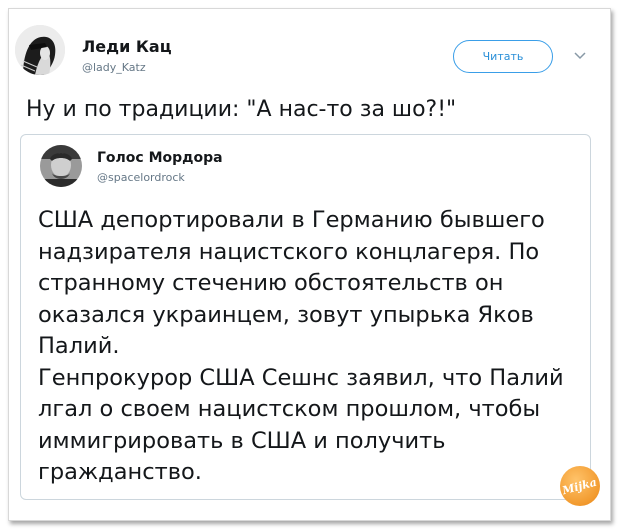  I want to click on watermark-logo: Mijka, so click(580, 486).